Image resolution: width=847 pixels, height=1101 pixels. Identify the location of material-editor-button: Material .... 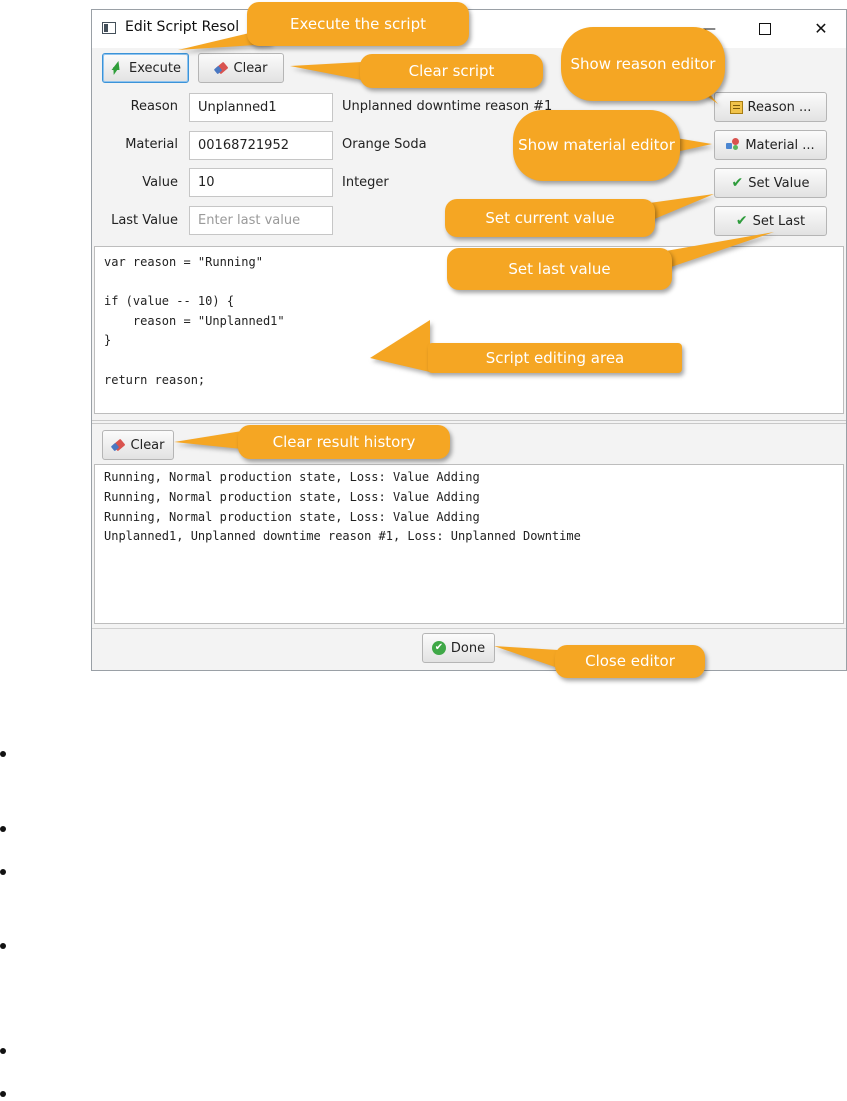
(770, 145).